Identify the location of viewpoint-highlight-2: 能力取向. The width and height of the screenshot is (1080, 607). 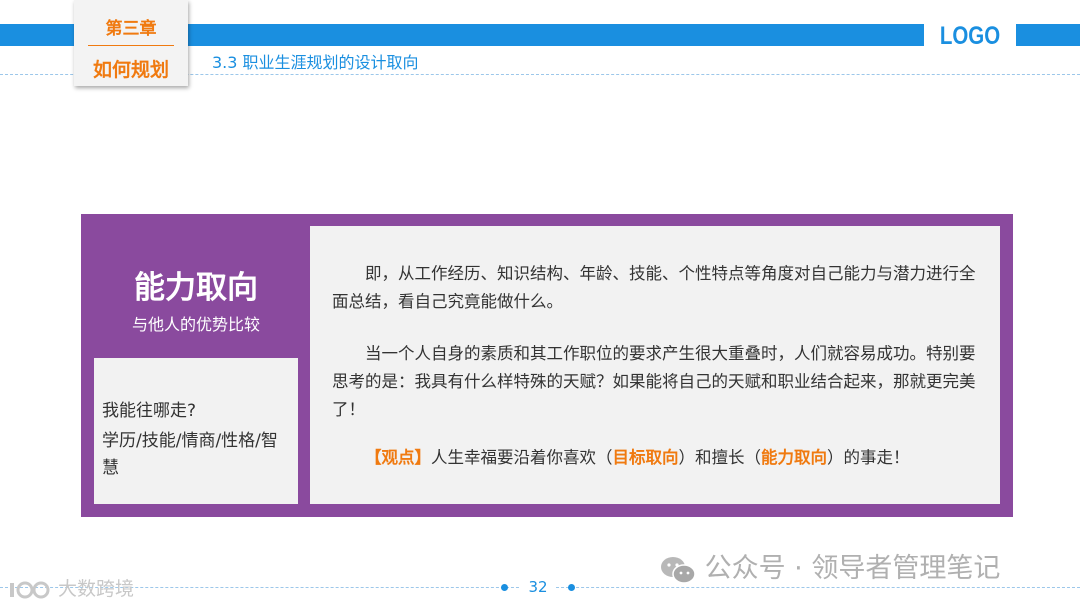
(794, 457).